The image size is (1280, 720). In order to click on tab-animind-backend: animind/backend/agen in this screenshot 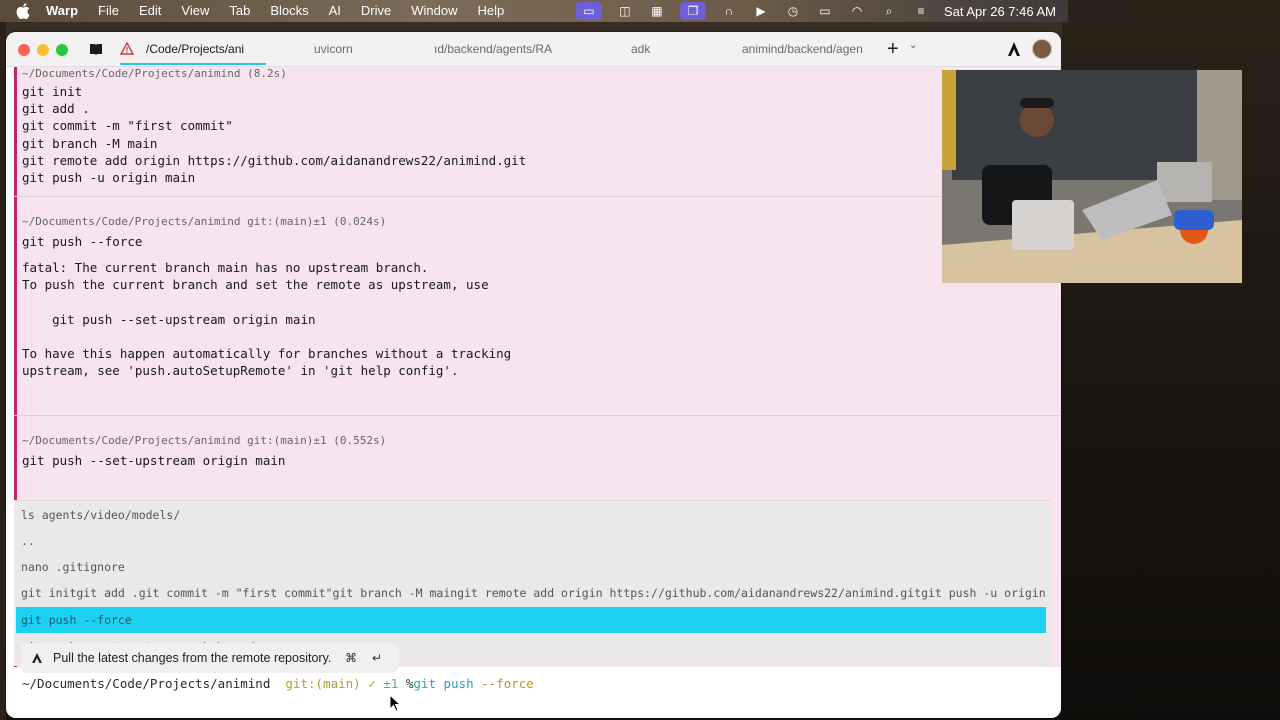, I will do `click(804, 49)`.